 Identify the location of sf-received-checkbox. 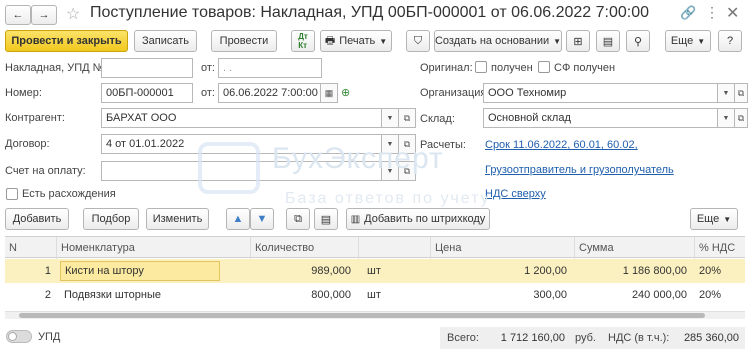
(544, 67).